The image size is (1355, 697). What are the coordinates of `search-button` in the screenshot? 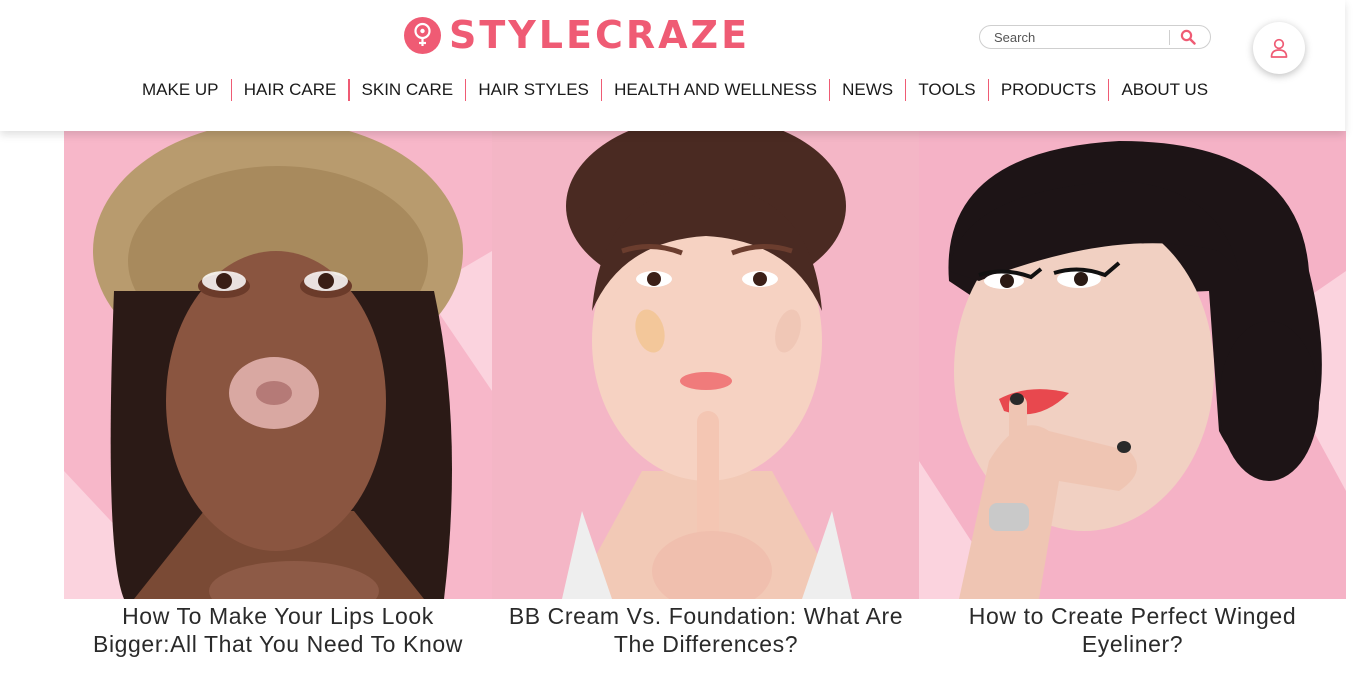 It's located at (1188, 37).